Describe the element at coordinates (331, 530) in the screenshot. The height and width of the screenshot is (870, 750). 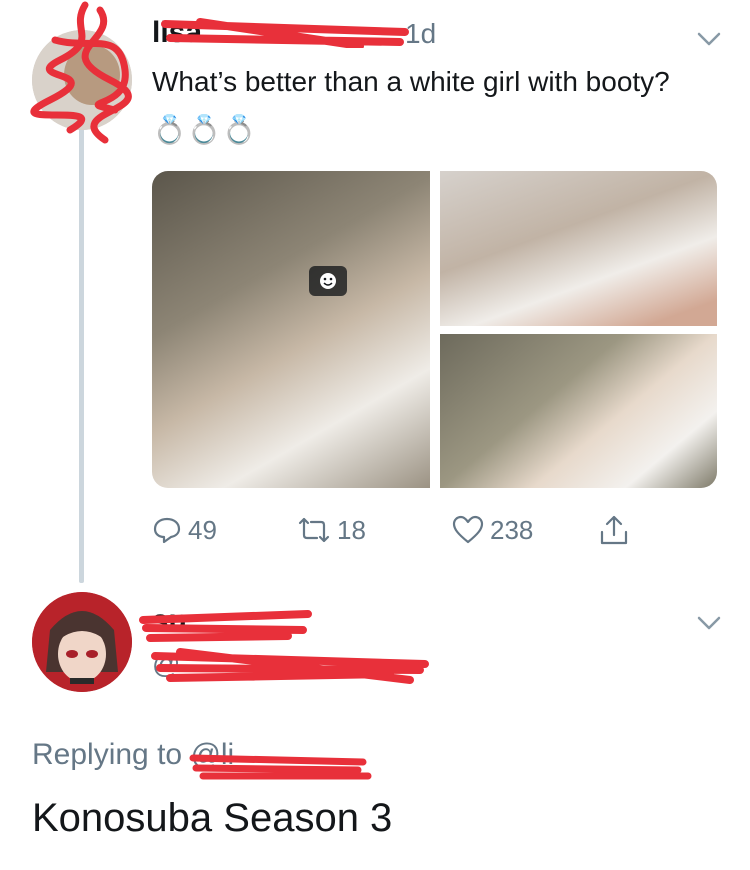
I see `retweet-button: 18` at that location.